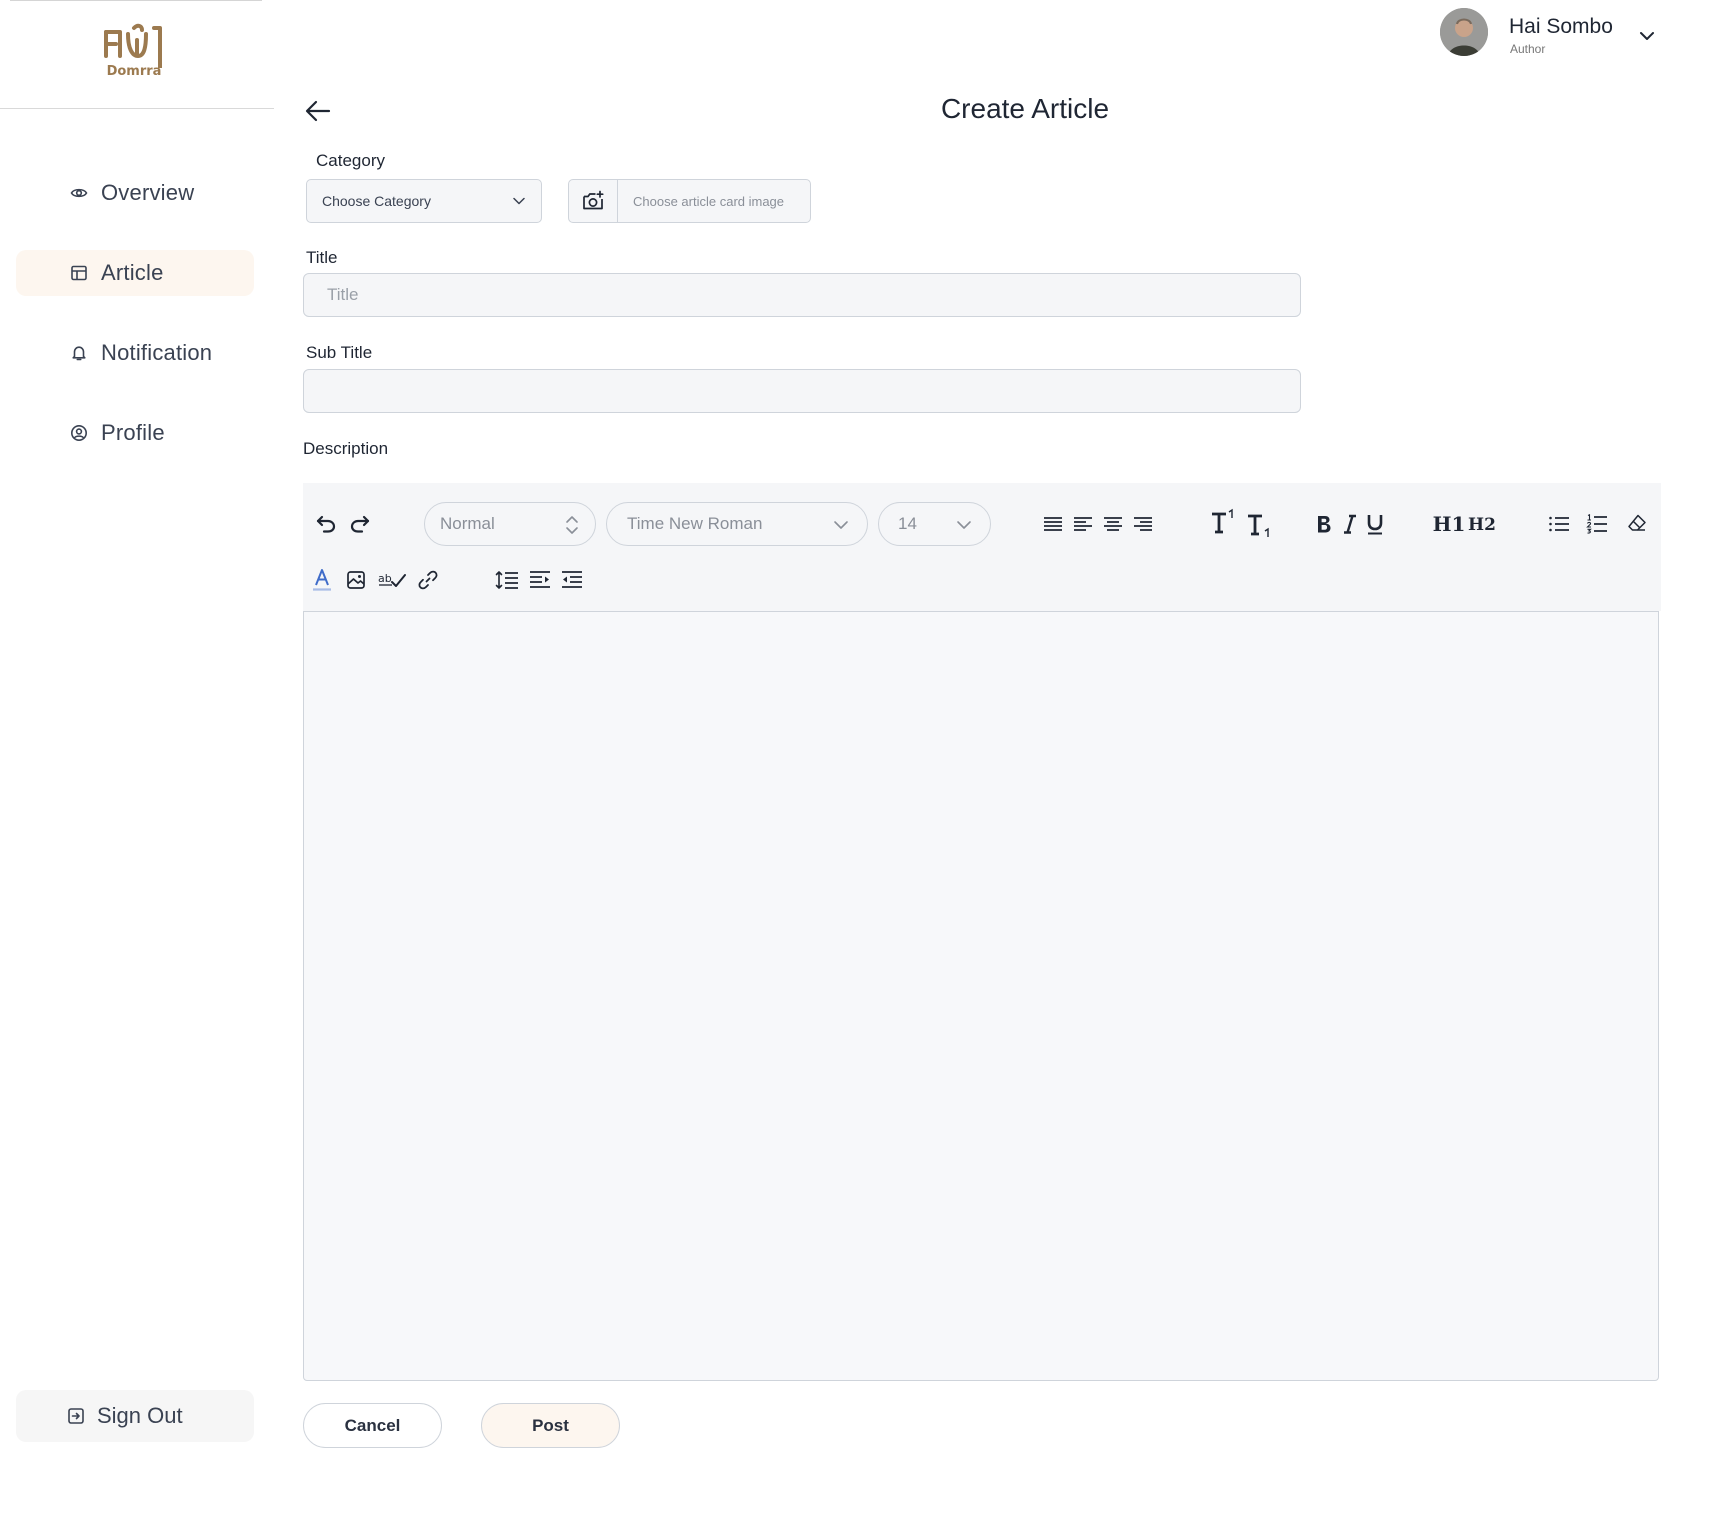 This screenshot has height=1527, width=1728. Describe the element at coordinates (346, 448) in the screenshot. I see `description-label: Description` at that location.